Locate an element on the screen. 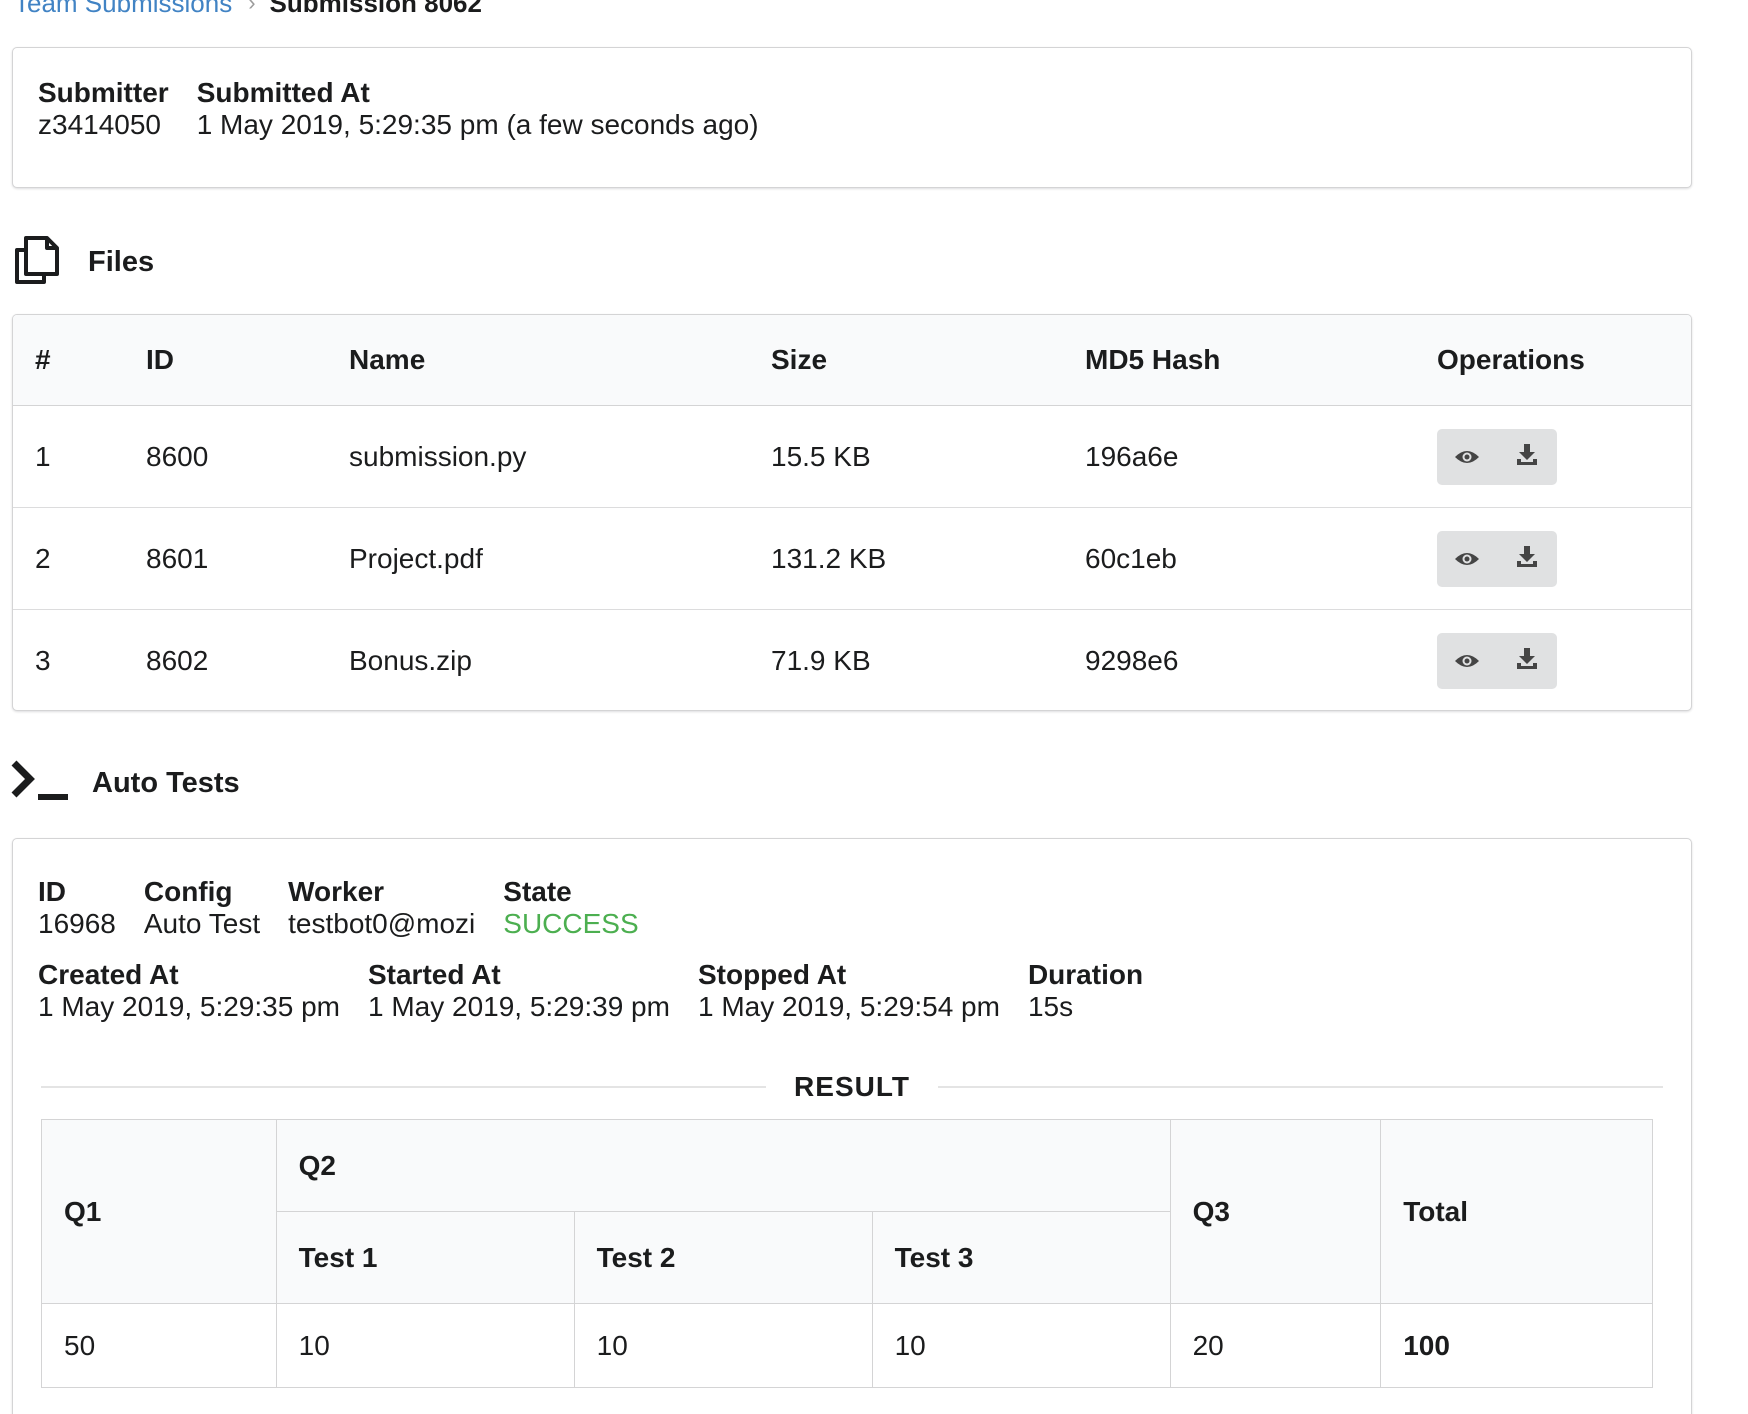  created-at-field: Created At 1 May 2019, 5:29:35 pm is located at coordinates (189, 991).